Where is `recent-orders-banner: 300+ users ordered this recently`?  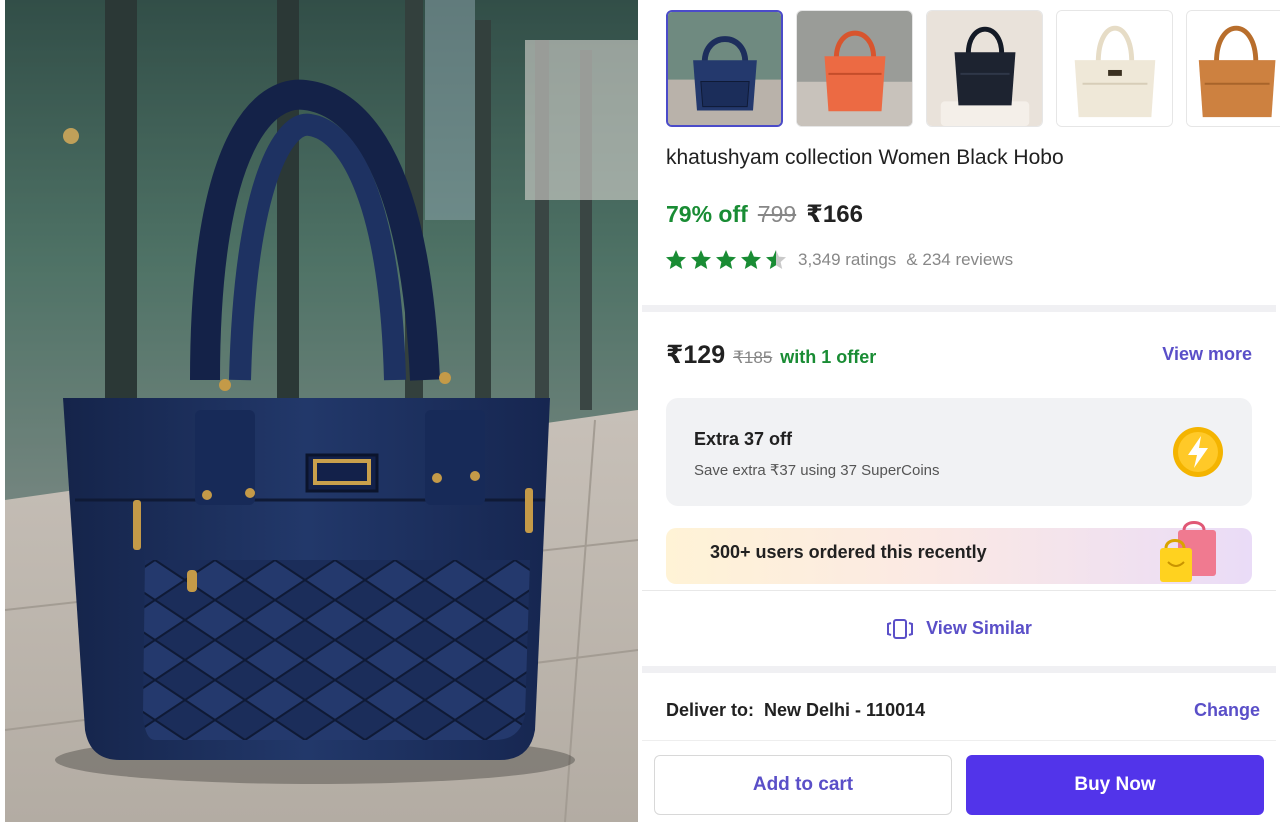
recent-orders-banner: 300+ users ordered this recently is located at coordinates (959, 552).